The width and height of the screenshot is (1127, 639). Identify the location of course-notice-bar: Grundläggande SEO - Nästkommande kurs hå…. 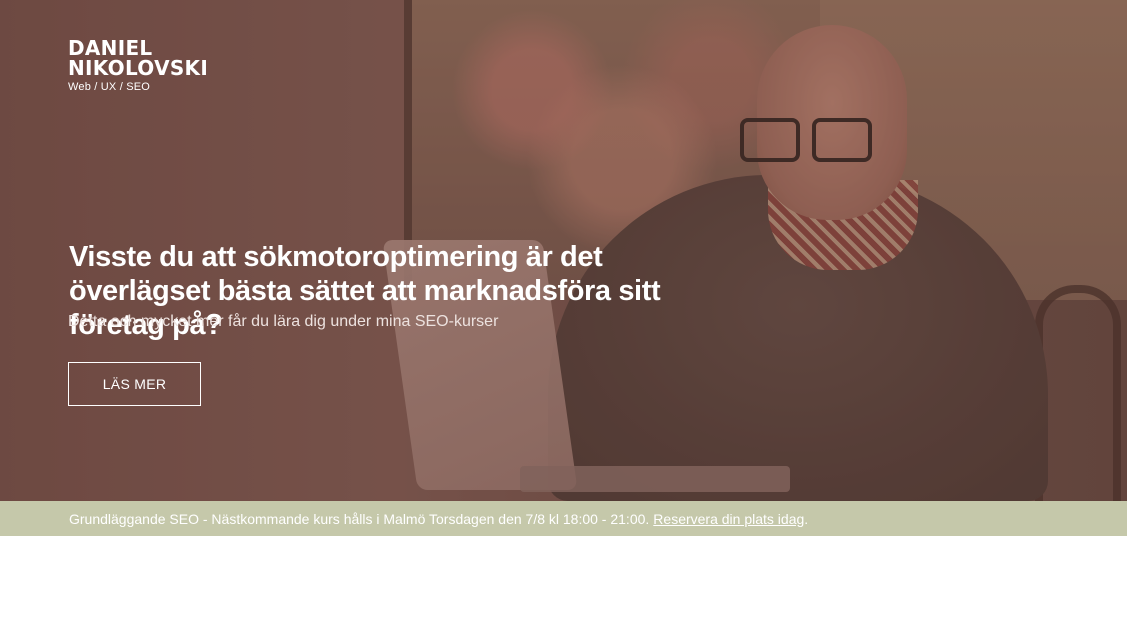
(563, 518).